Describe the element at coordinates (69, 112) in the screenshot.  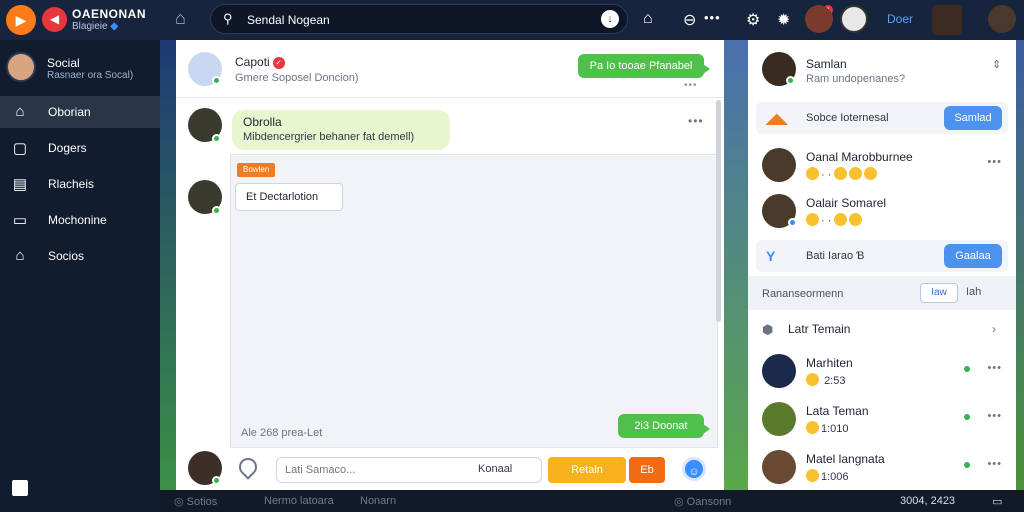
I see `sidebar-item-label: Oborian` at that location.